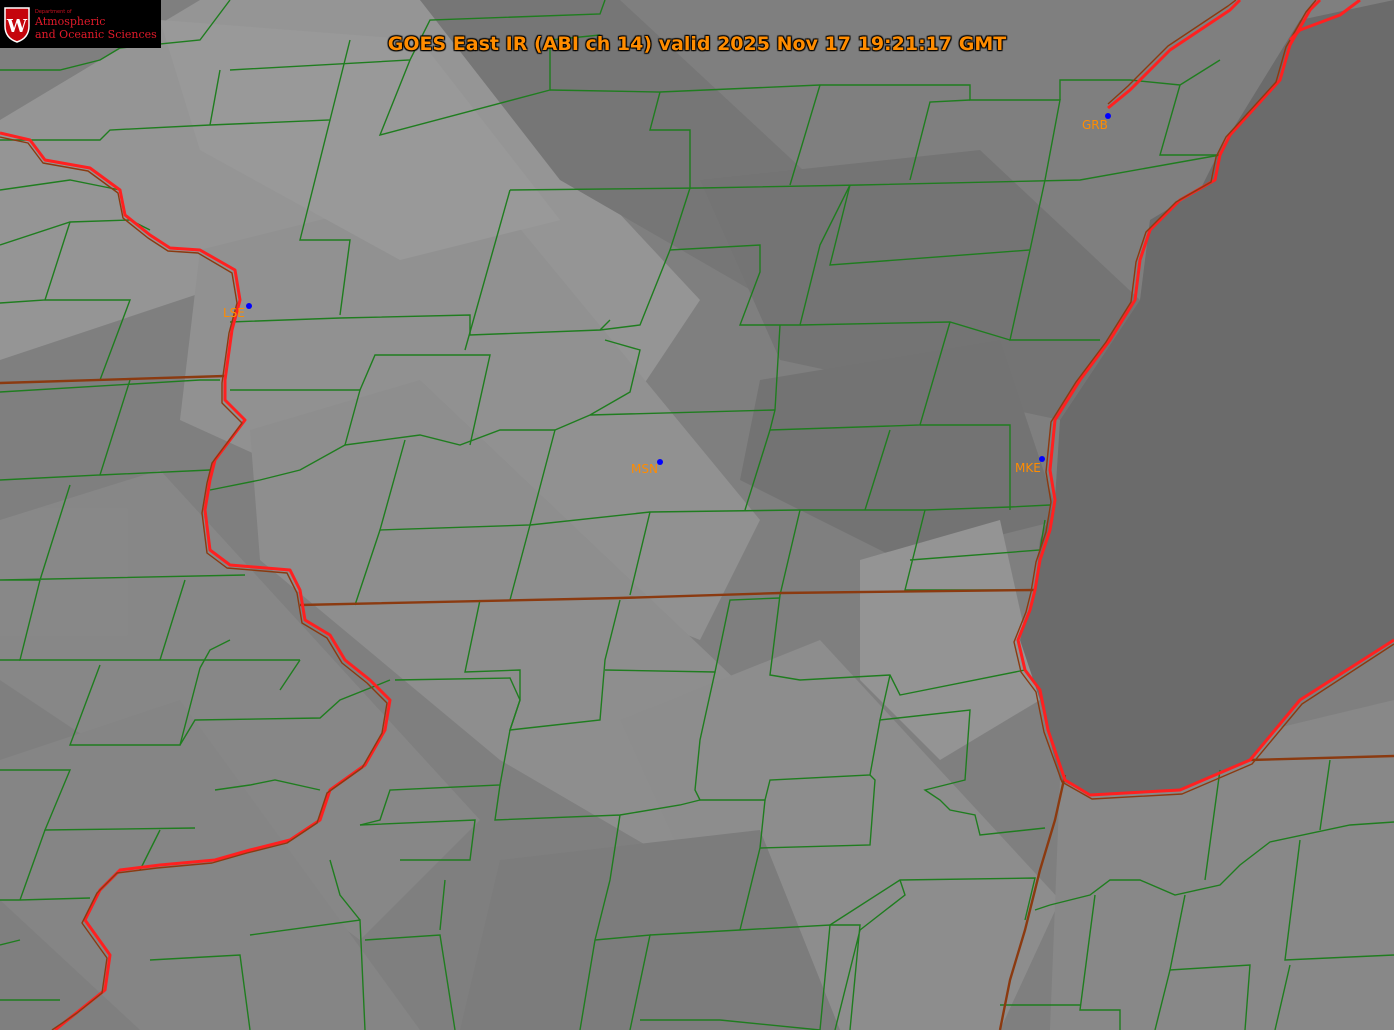 The height and width of the screenshot is (1030, 1394). I want to click on station-label-mke: MKE, so click(1028, 468).